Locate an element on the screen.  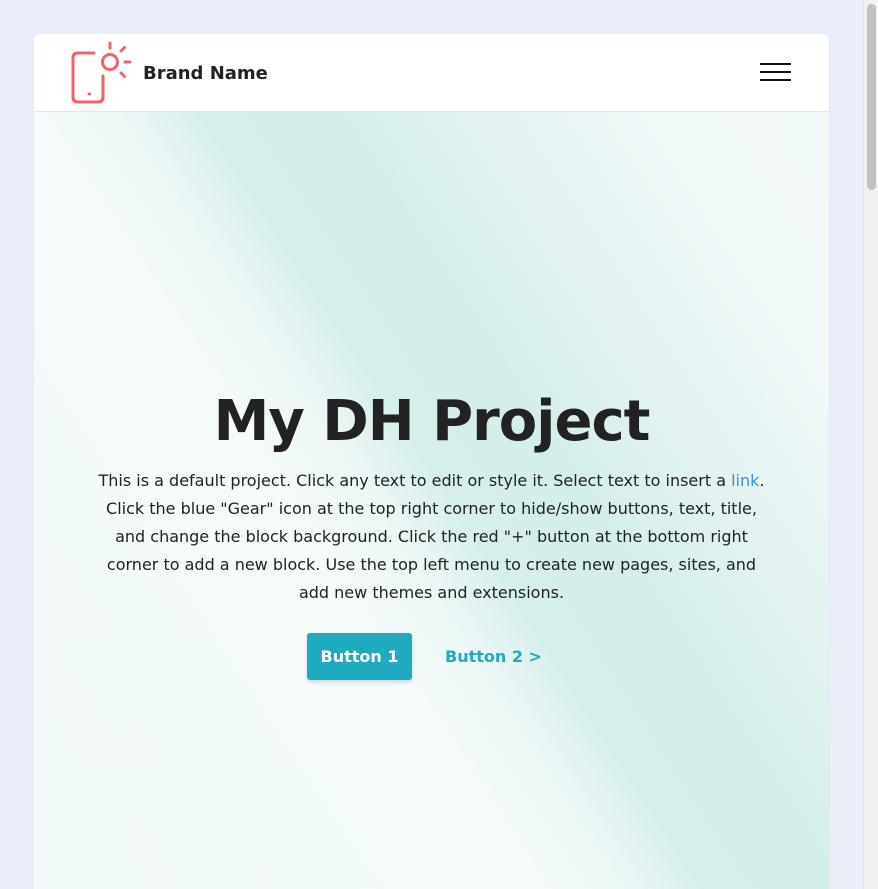
vertical-scrollbar is located at coordinates (870, 444).